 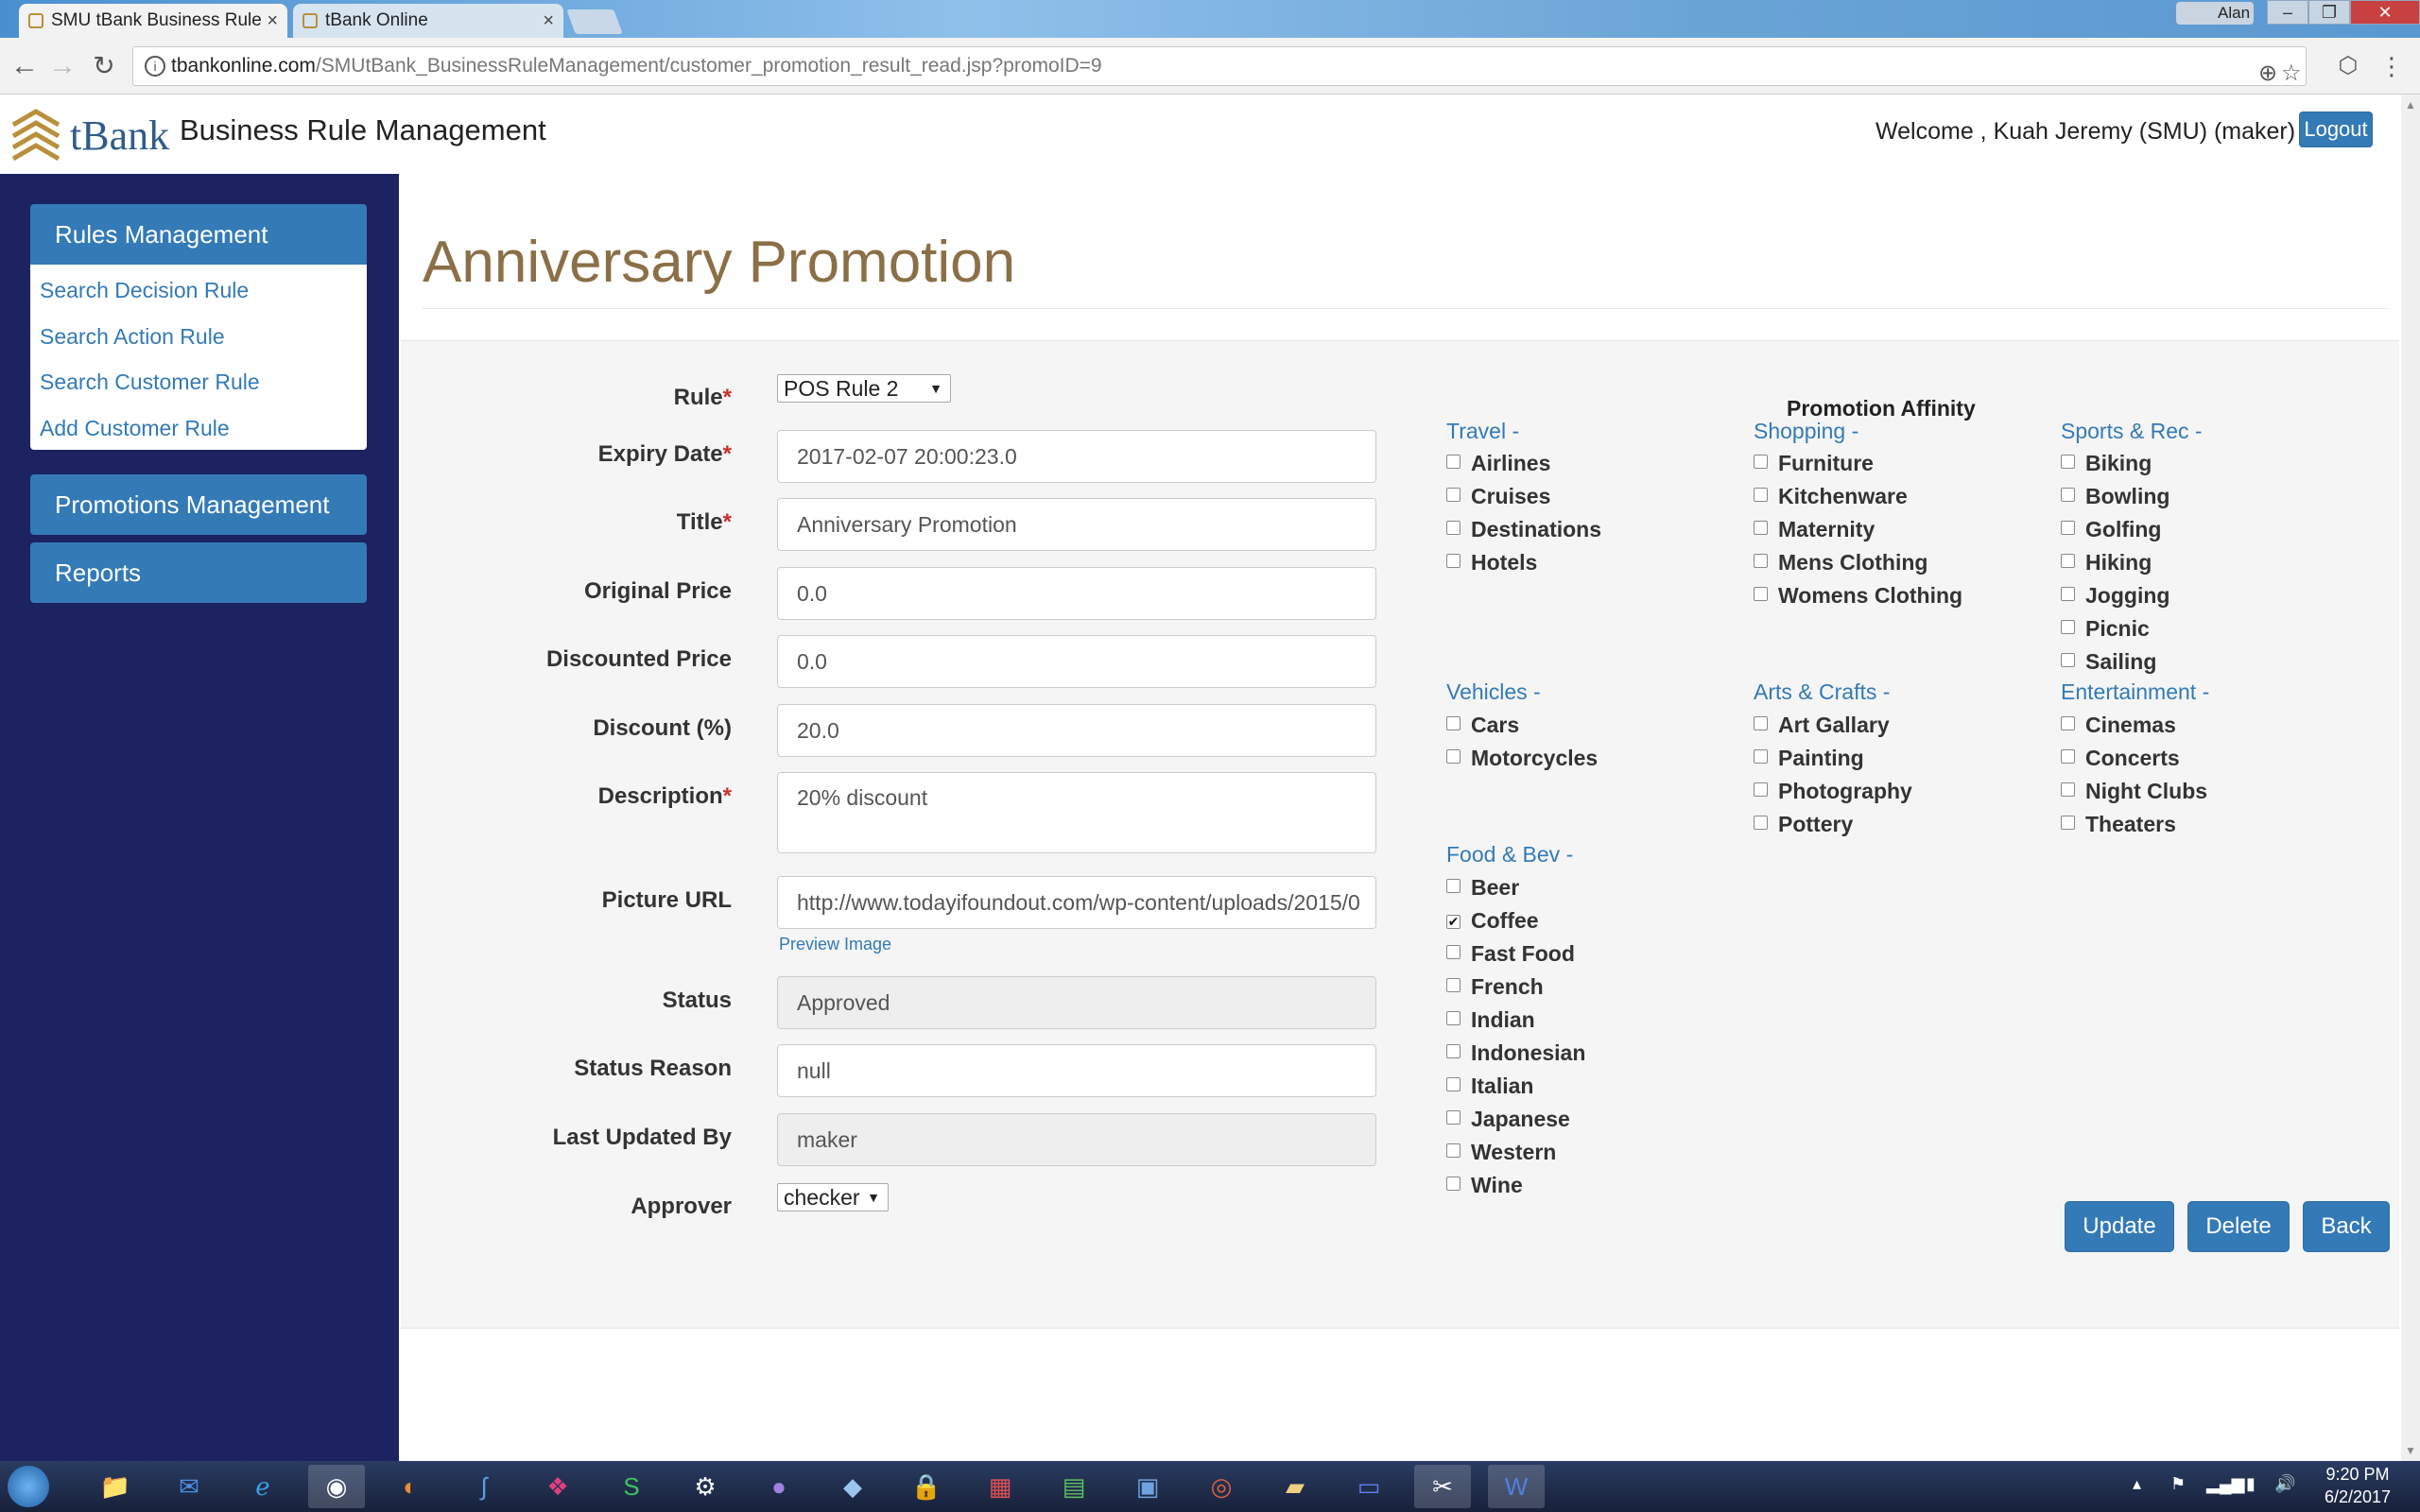 I want to click on extension-icon: ⬡, so click(x=2348, y=66).